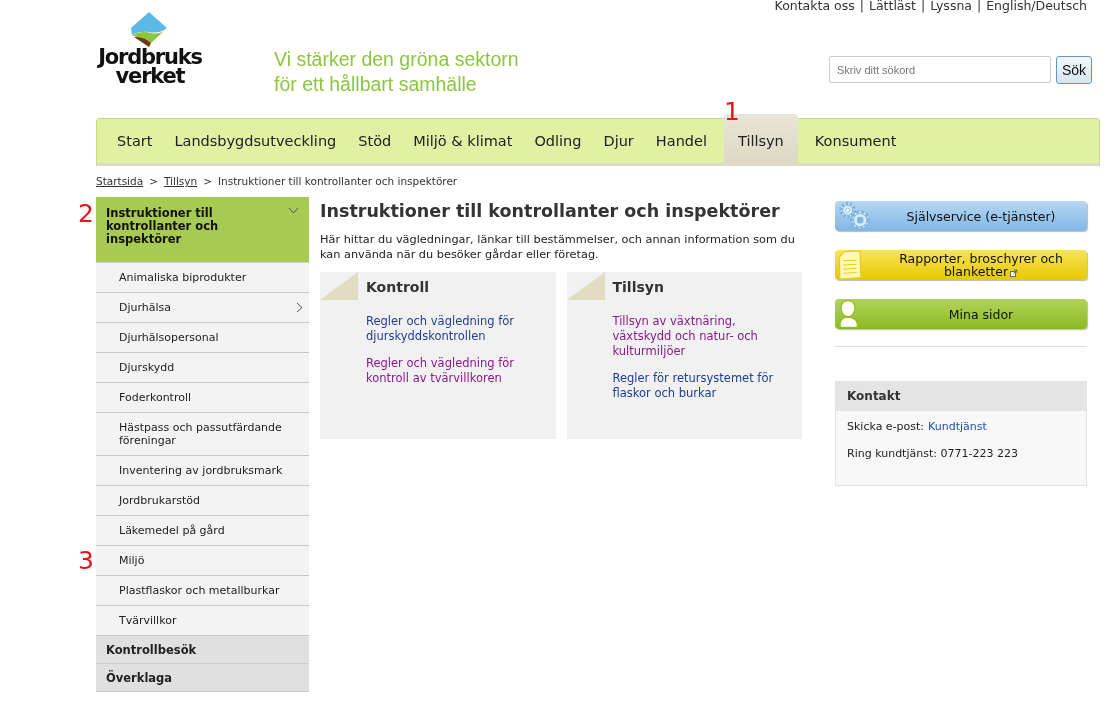 The image size is (1109, 707). Describe the element at coordinates (855, 141) in the screenshot. I see `nav-tab: Konsument` at that location.